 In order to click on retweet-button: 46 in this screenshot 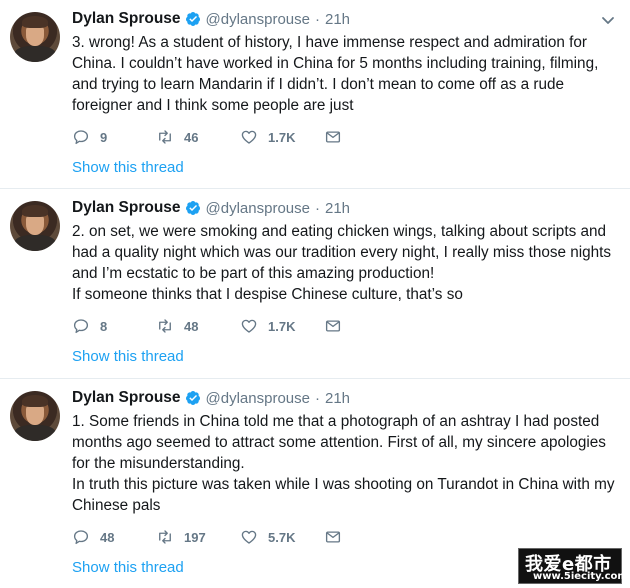, I will do `click(198, 137)`.